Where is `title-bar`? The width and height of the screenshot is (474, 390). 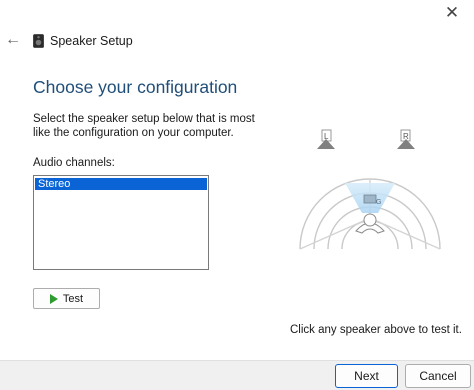
title-bar is located at coordinates (237, 13).